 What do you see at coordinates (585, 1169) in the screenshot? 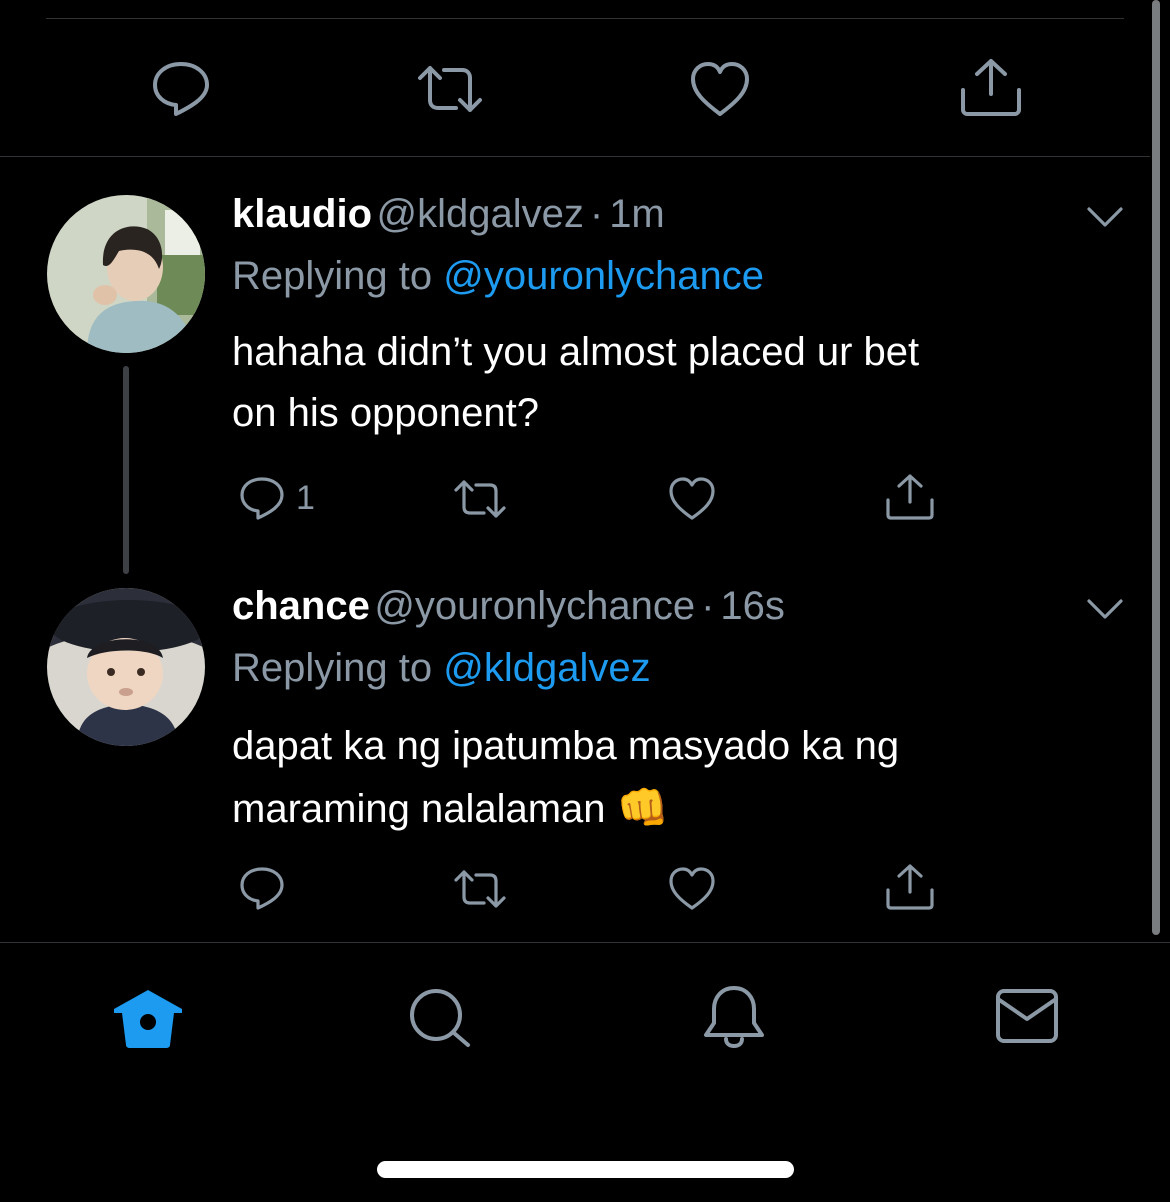
I see `home-indicator` at bounding box center [585, 1169].